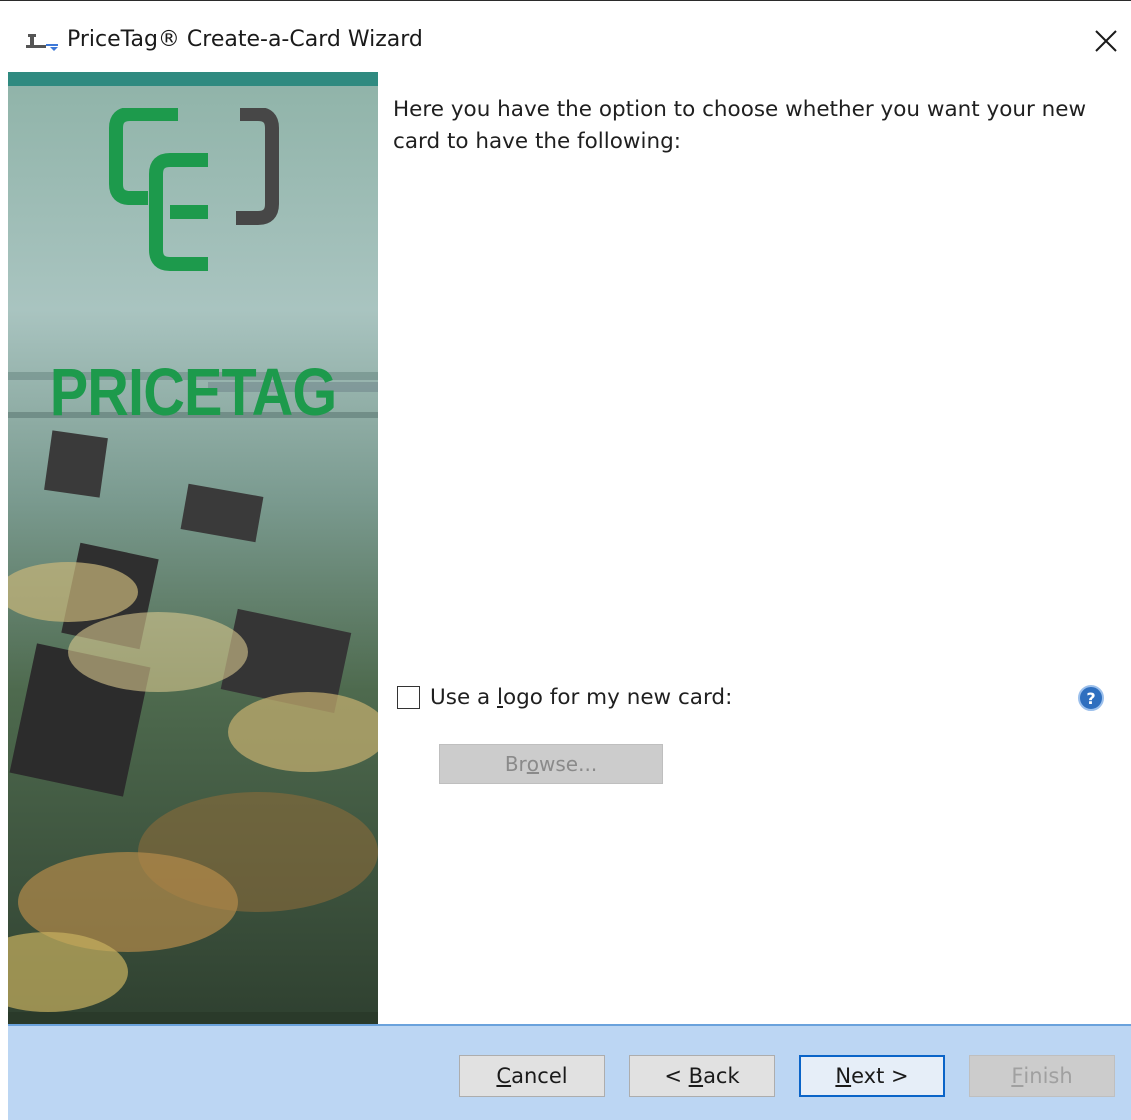 This screenshot has width=1131, height=1120. What do you see at coordinates (42, 42) in the screenshot?
I see `scale-icon` at bounding box center [42, 42].